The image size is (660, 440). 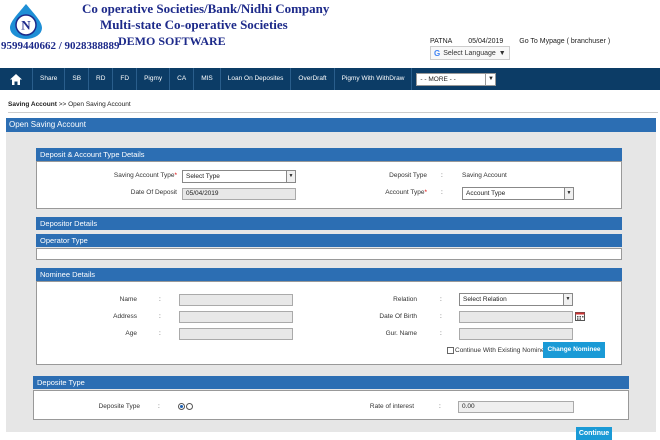 What do you see at coordinates (154, 79) in the screenshot?
I see `nav-pigmy: Pigmy` at bounding box center [154, 79].